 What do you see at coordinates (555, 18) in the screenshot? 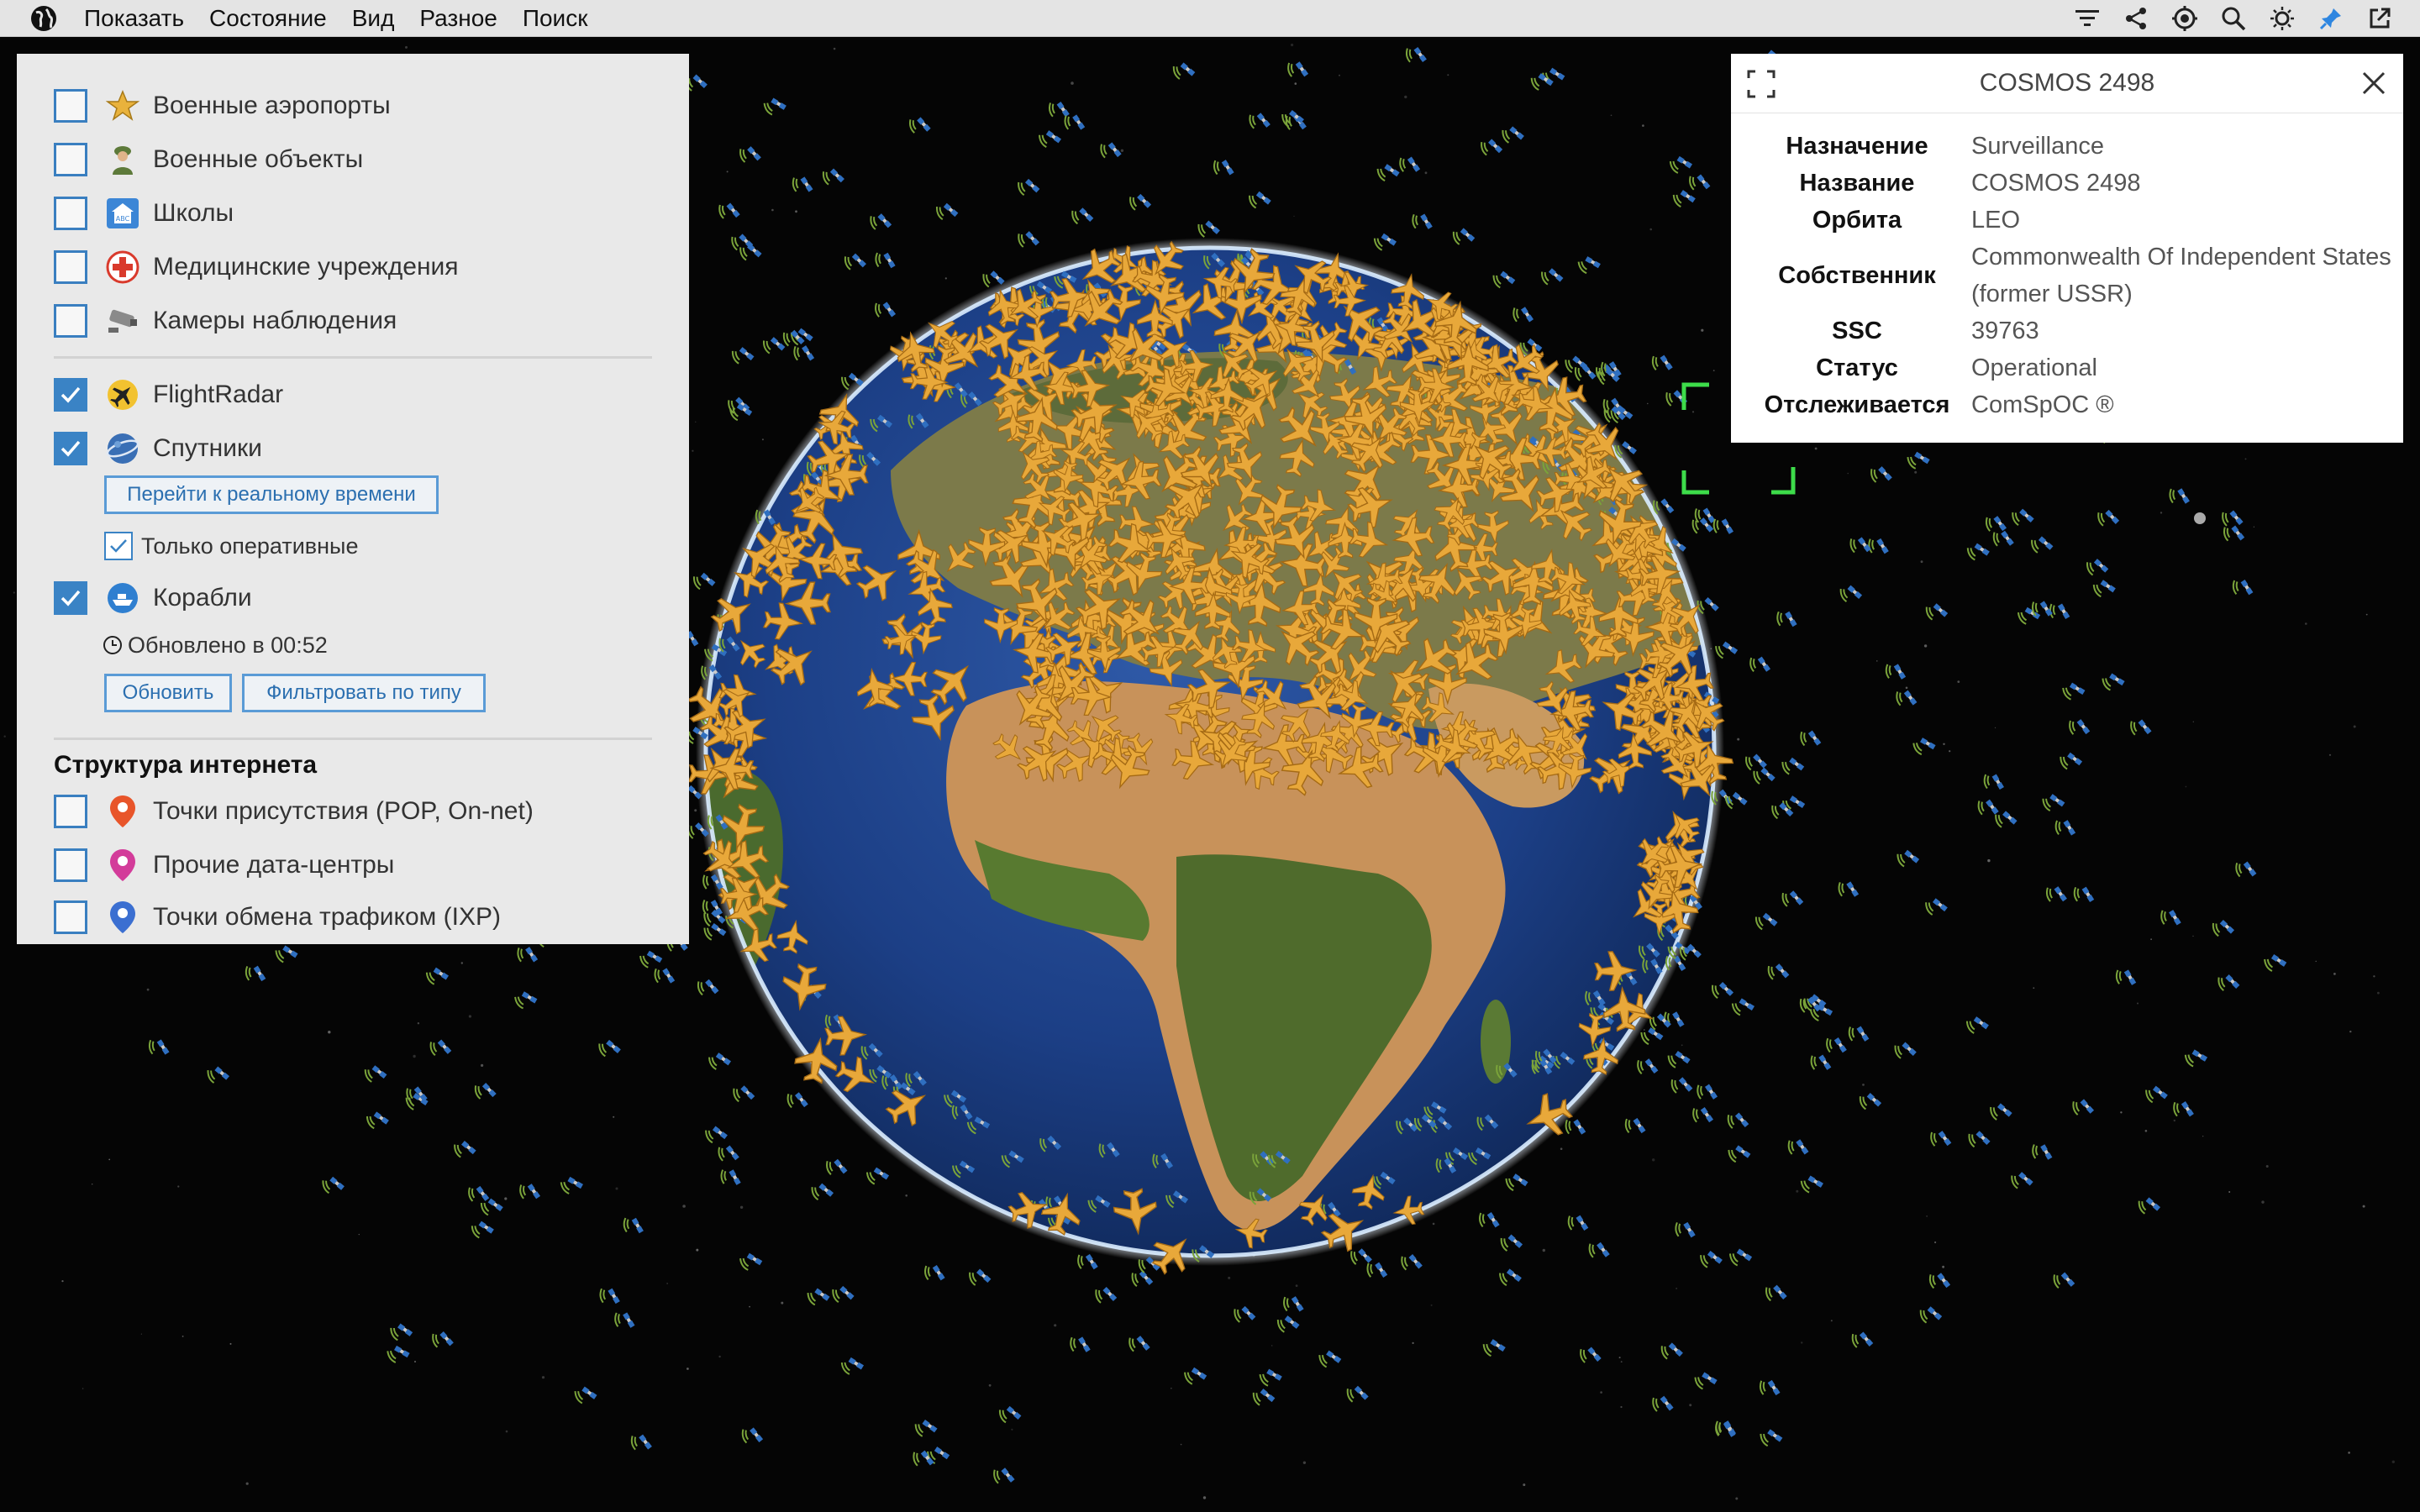
I see `menu-search: Поиск` at bounding box center [555, 18].